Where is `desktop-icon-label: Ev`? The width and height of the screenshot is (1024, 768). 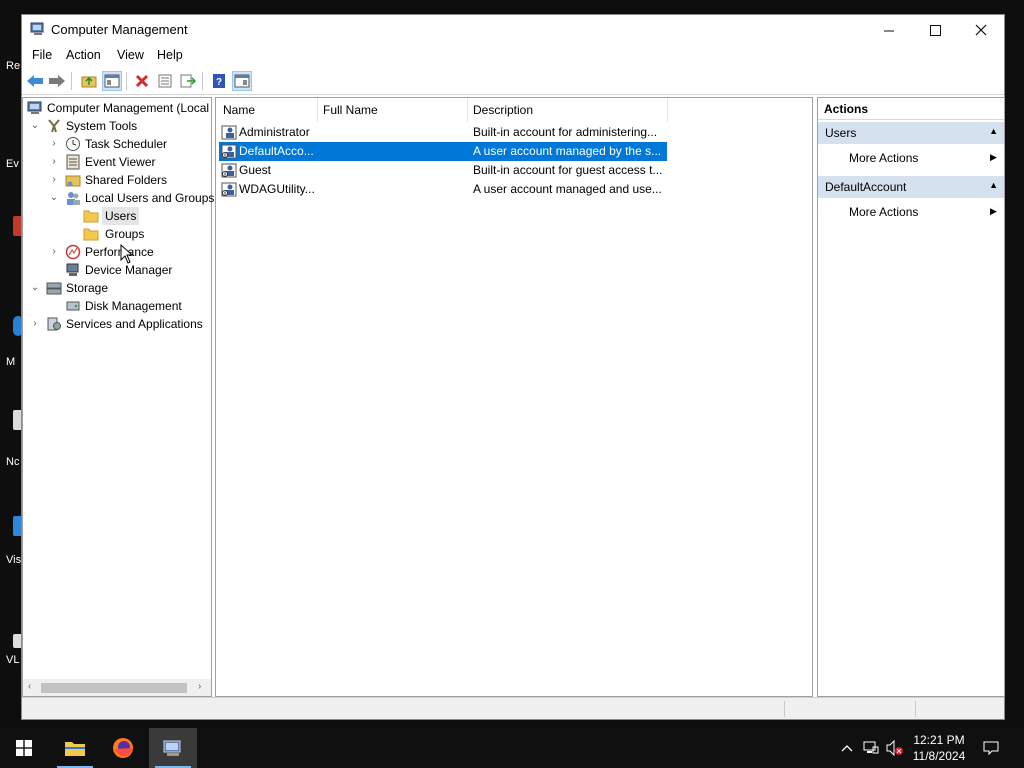 desktop-icon-label: Ev is located at coordinates (12, 164).